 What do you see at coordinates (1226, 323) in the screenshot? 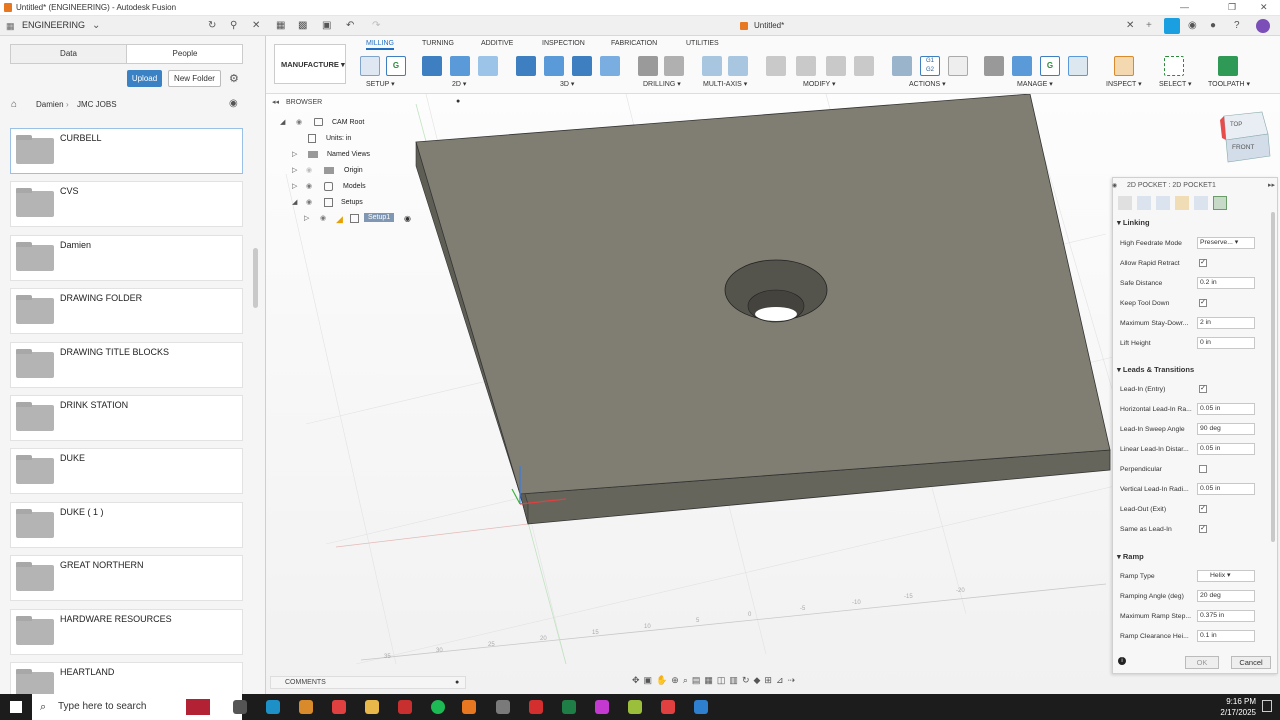
I see `maximum-stay-down-input: 2 in` at bounding box center [1226, 323].